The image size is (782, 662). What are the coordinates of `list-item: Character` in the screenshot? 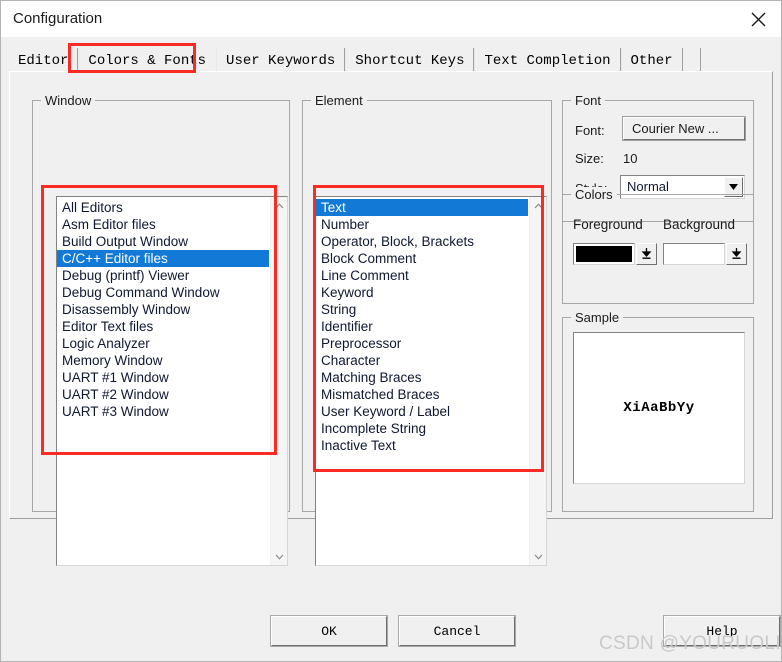 It's located at (422, 360).